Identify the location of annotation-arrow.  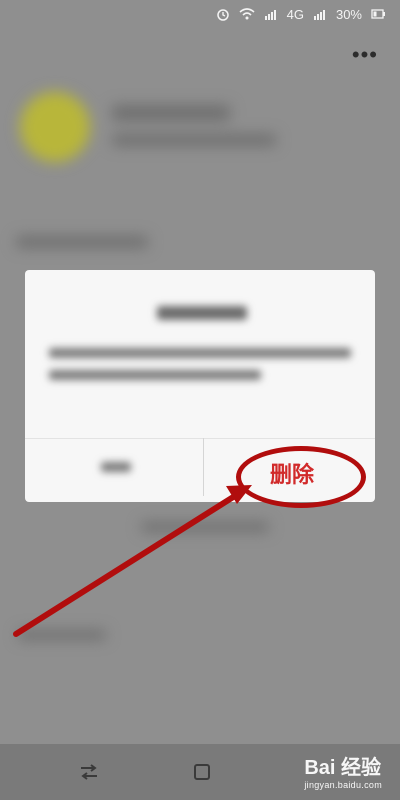
(132, 561).